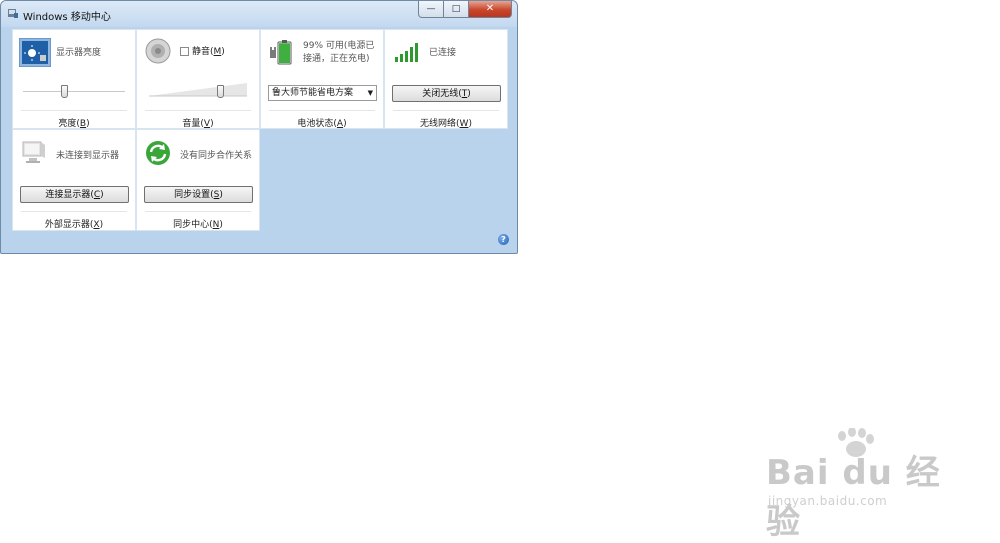  I want to click on maximize-button: □, so click(456, 9).